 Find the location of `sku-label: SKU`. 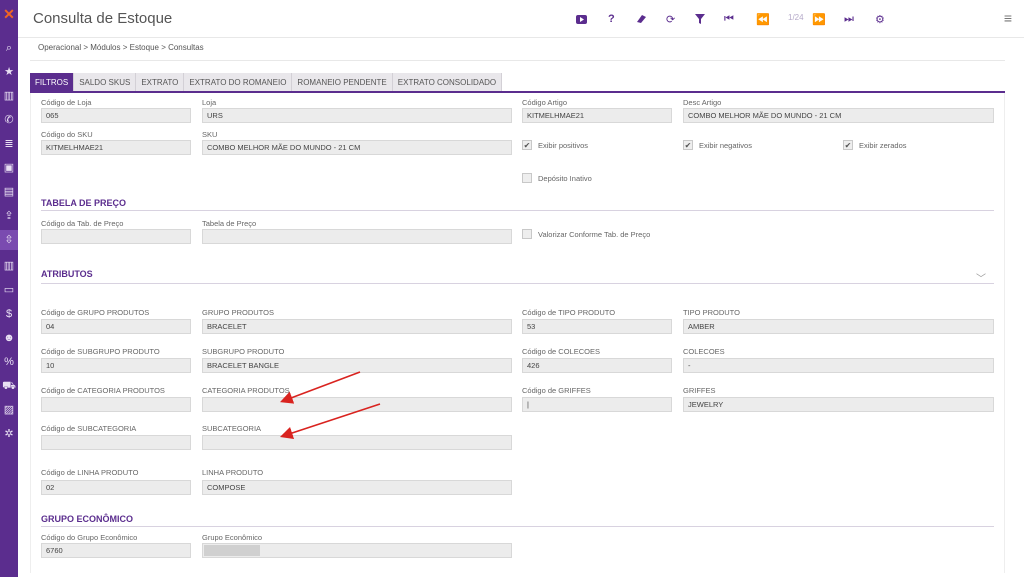

sku-label: SKU is located at coordinates (210, 134).